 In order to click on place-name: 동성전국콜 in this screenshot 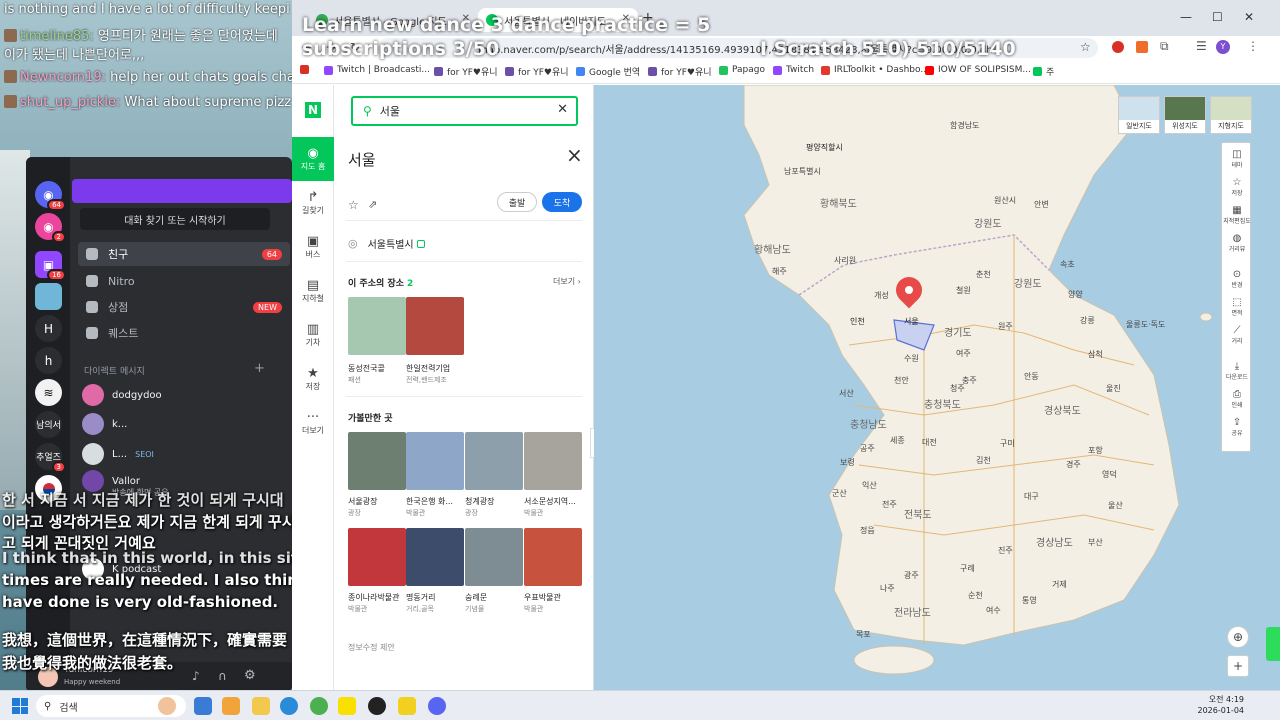, I will do `click(378, 368)`.